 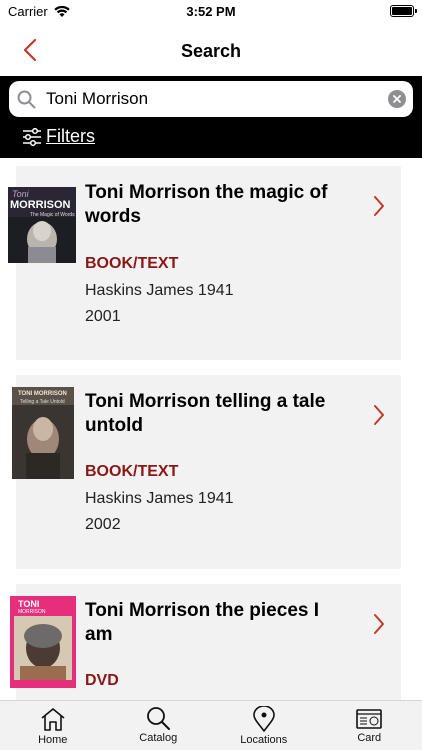 I want to click on cover-text-main: MORRISON, so click(x=40, y=205).